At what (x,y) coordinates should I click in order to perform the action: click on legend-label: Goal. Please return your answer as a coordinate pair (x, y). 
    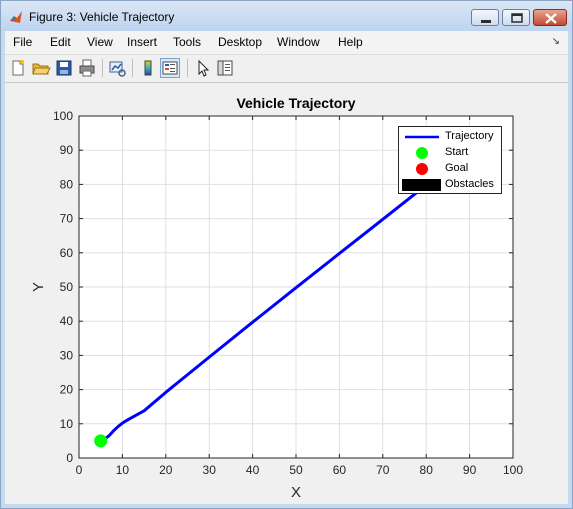
    Looking at the image, I should click on (457, 168).